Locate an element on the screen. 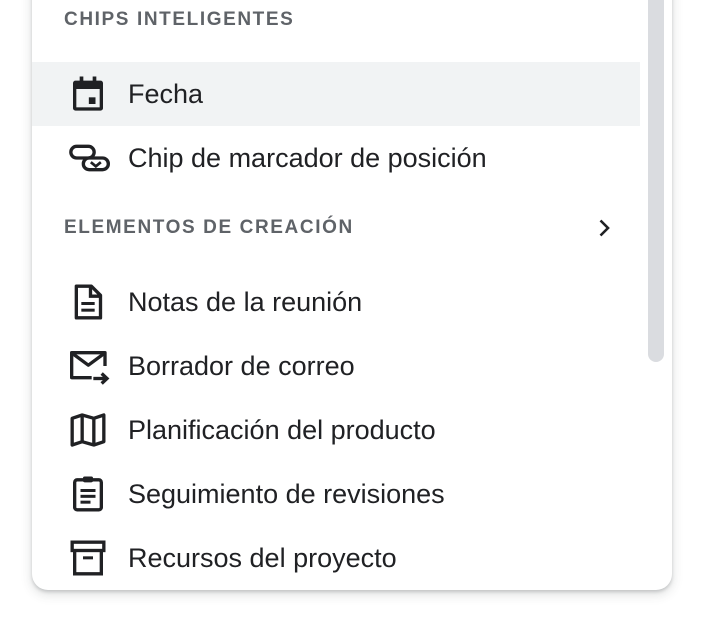 The width and height of the screenshot is (704, 622). menu-item-label: Planificación del producto is located at coordinates (282, 429).